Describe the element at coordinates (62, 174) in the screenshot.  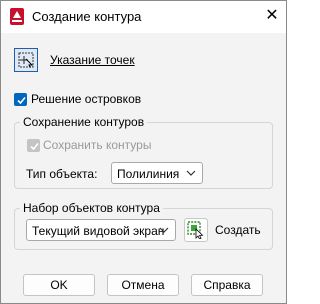
I see `object-type-label: Тип объекта:` at that location.